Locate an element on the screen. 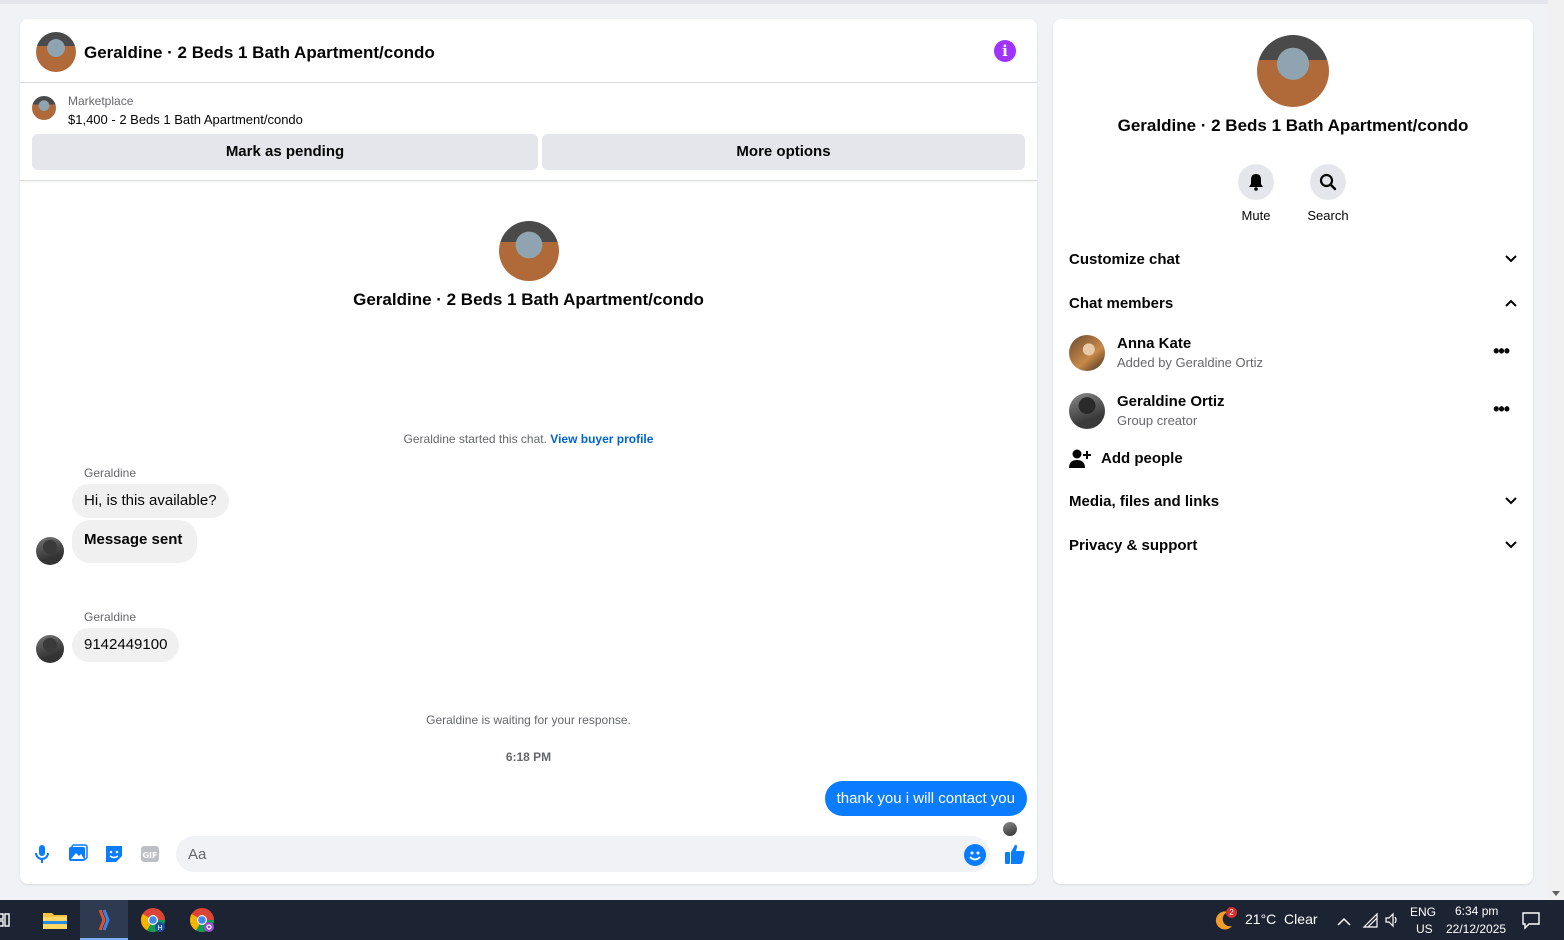 The height and width of the screenshot is (940, 1564). mute-label: Mute is located at coordinates (1256, 215).